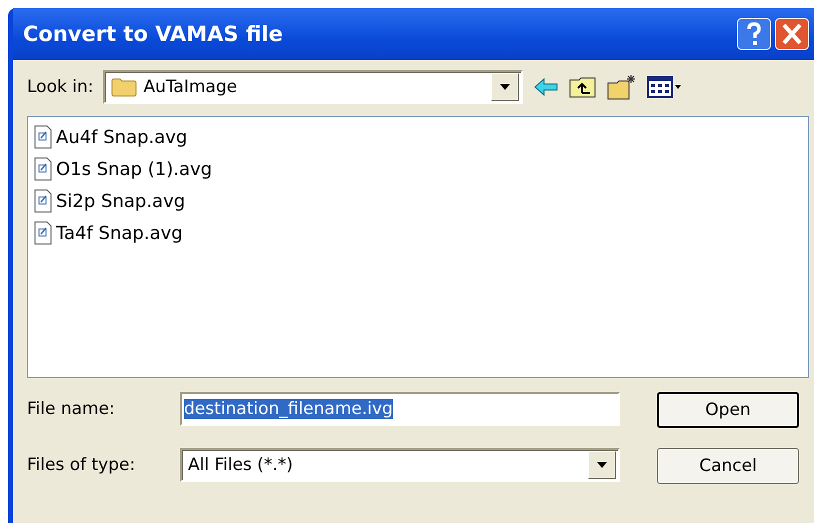 This screenshot has height=523, width=814. What do you see at coordinates (622, 87) in the screenshot?
I see `new-folder-icon` at bounding box center [622, 87].